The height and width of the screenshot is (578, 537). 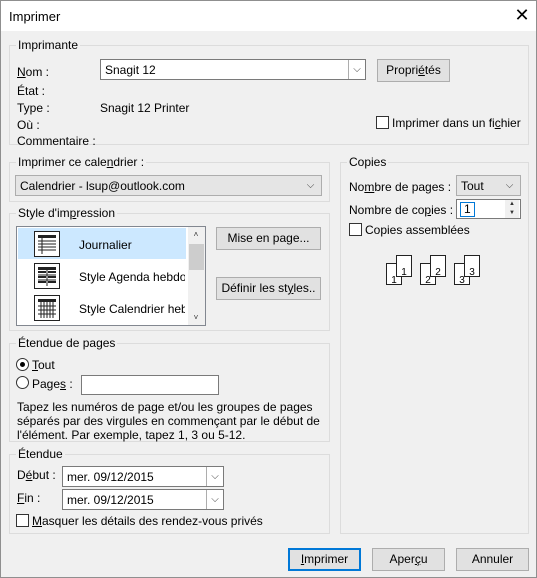 I want to click on pages-input, so click(x=150, y=385).